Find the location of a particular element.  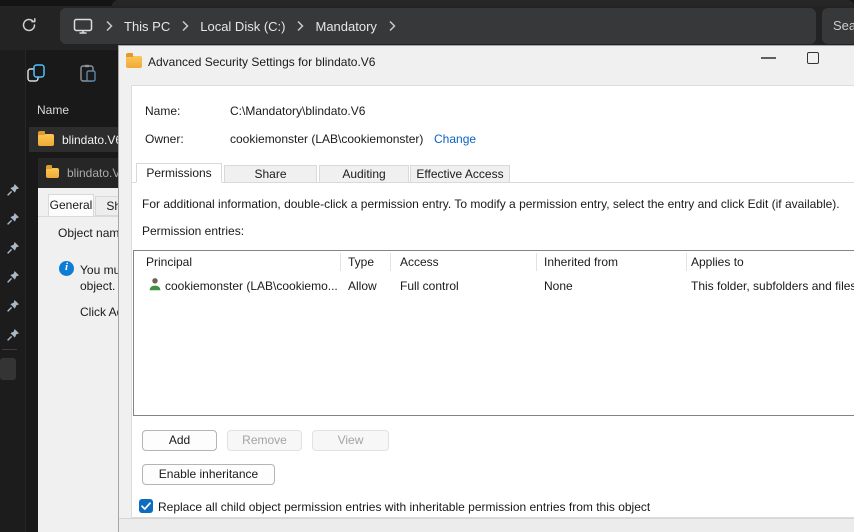

info-icon: i is located at coordinates (66, 268).